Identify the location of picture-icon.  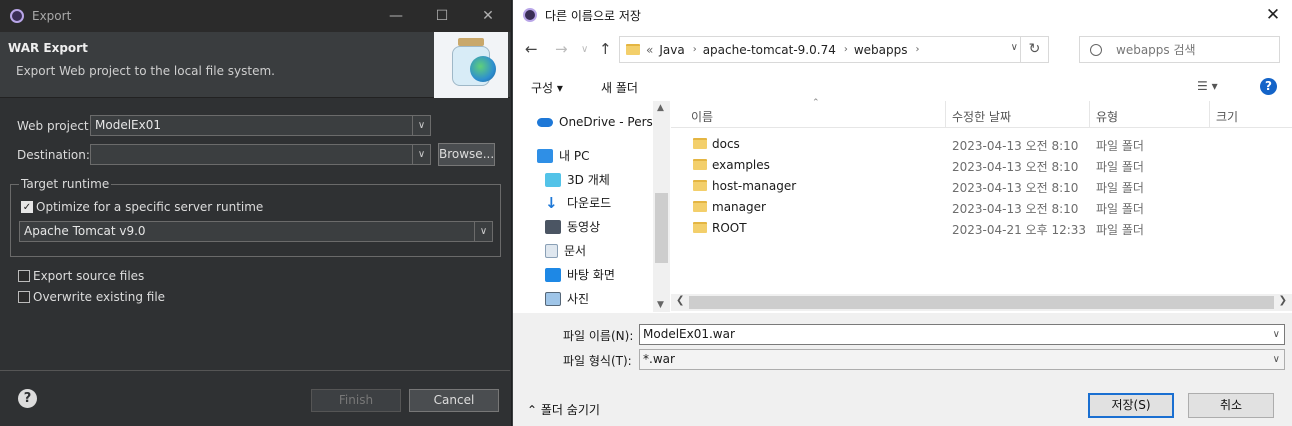
(553, 298).